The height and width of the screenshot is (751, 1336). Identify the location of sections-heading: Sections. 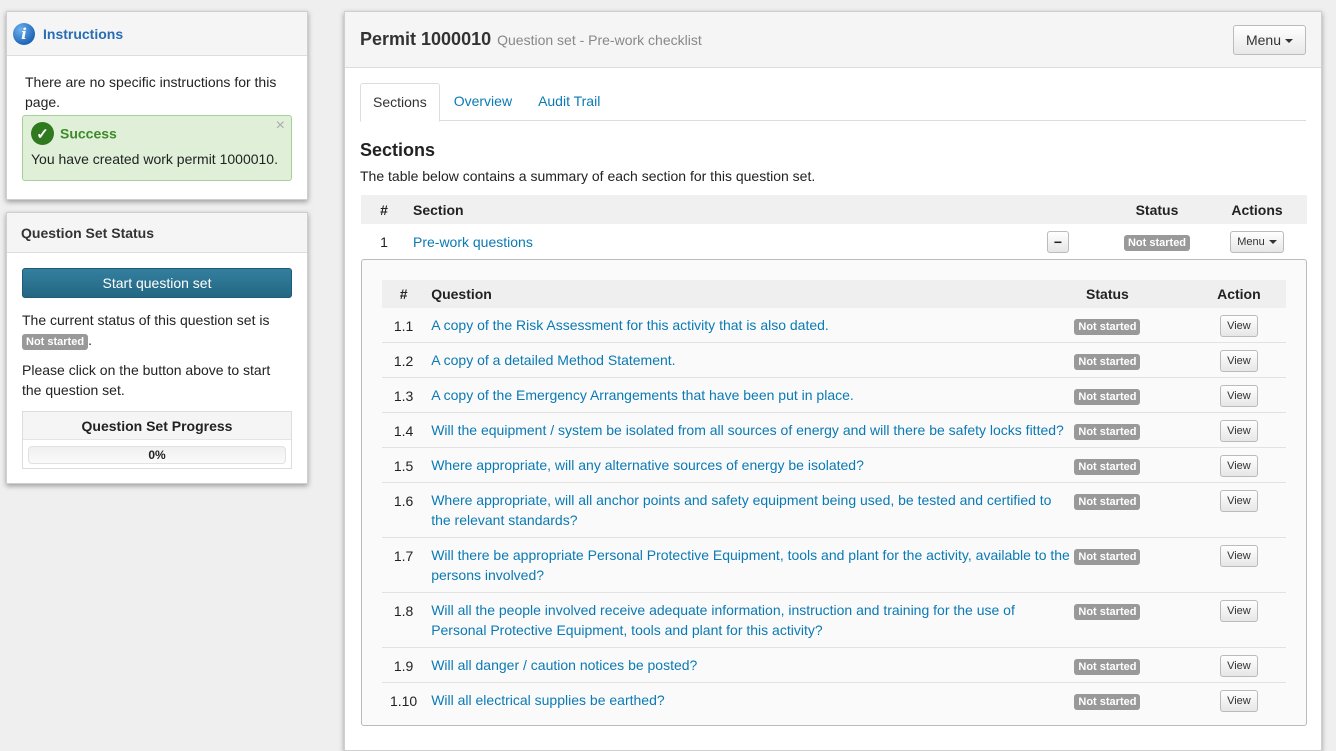
(398, 150).